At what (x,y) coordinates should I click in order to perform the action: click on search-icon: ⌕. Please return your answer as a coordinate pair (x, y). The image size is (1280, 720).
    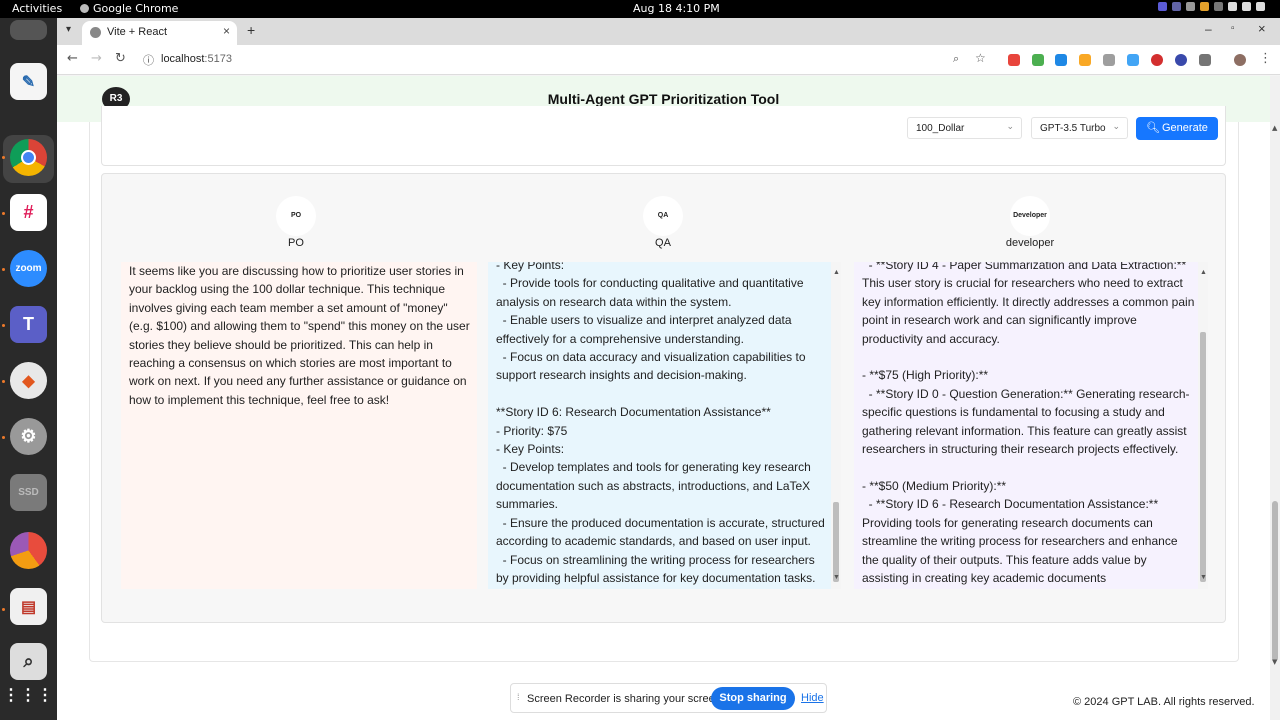
    Looking at the image, I should click on (28, 661).